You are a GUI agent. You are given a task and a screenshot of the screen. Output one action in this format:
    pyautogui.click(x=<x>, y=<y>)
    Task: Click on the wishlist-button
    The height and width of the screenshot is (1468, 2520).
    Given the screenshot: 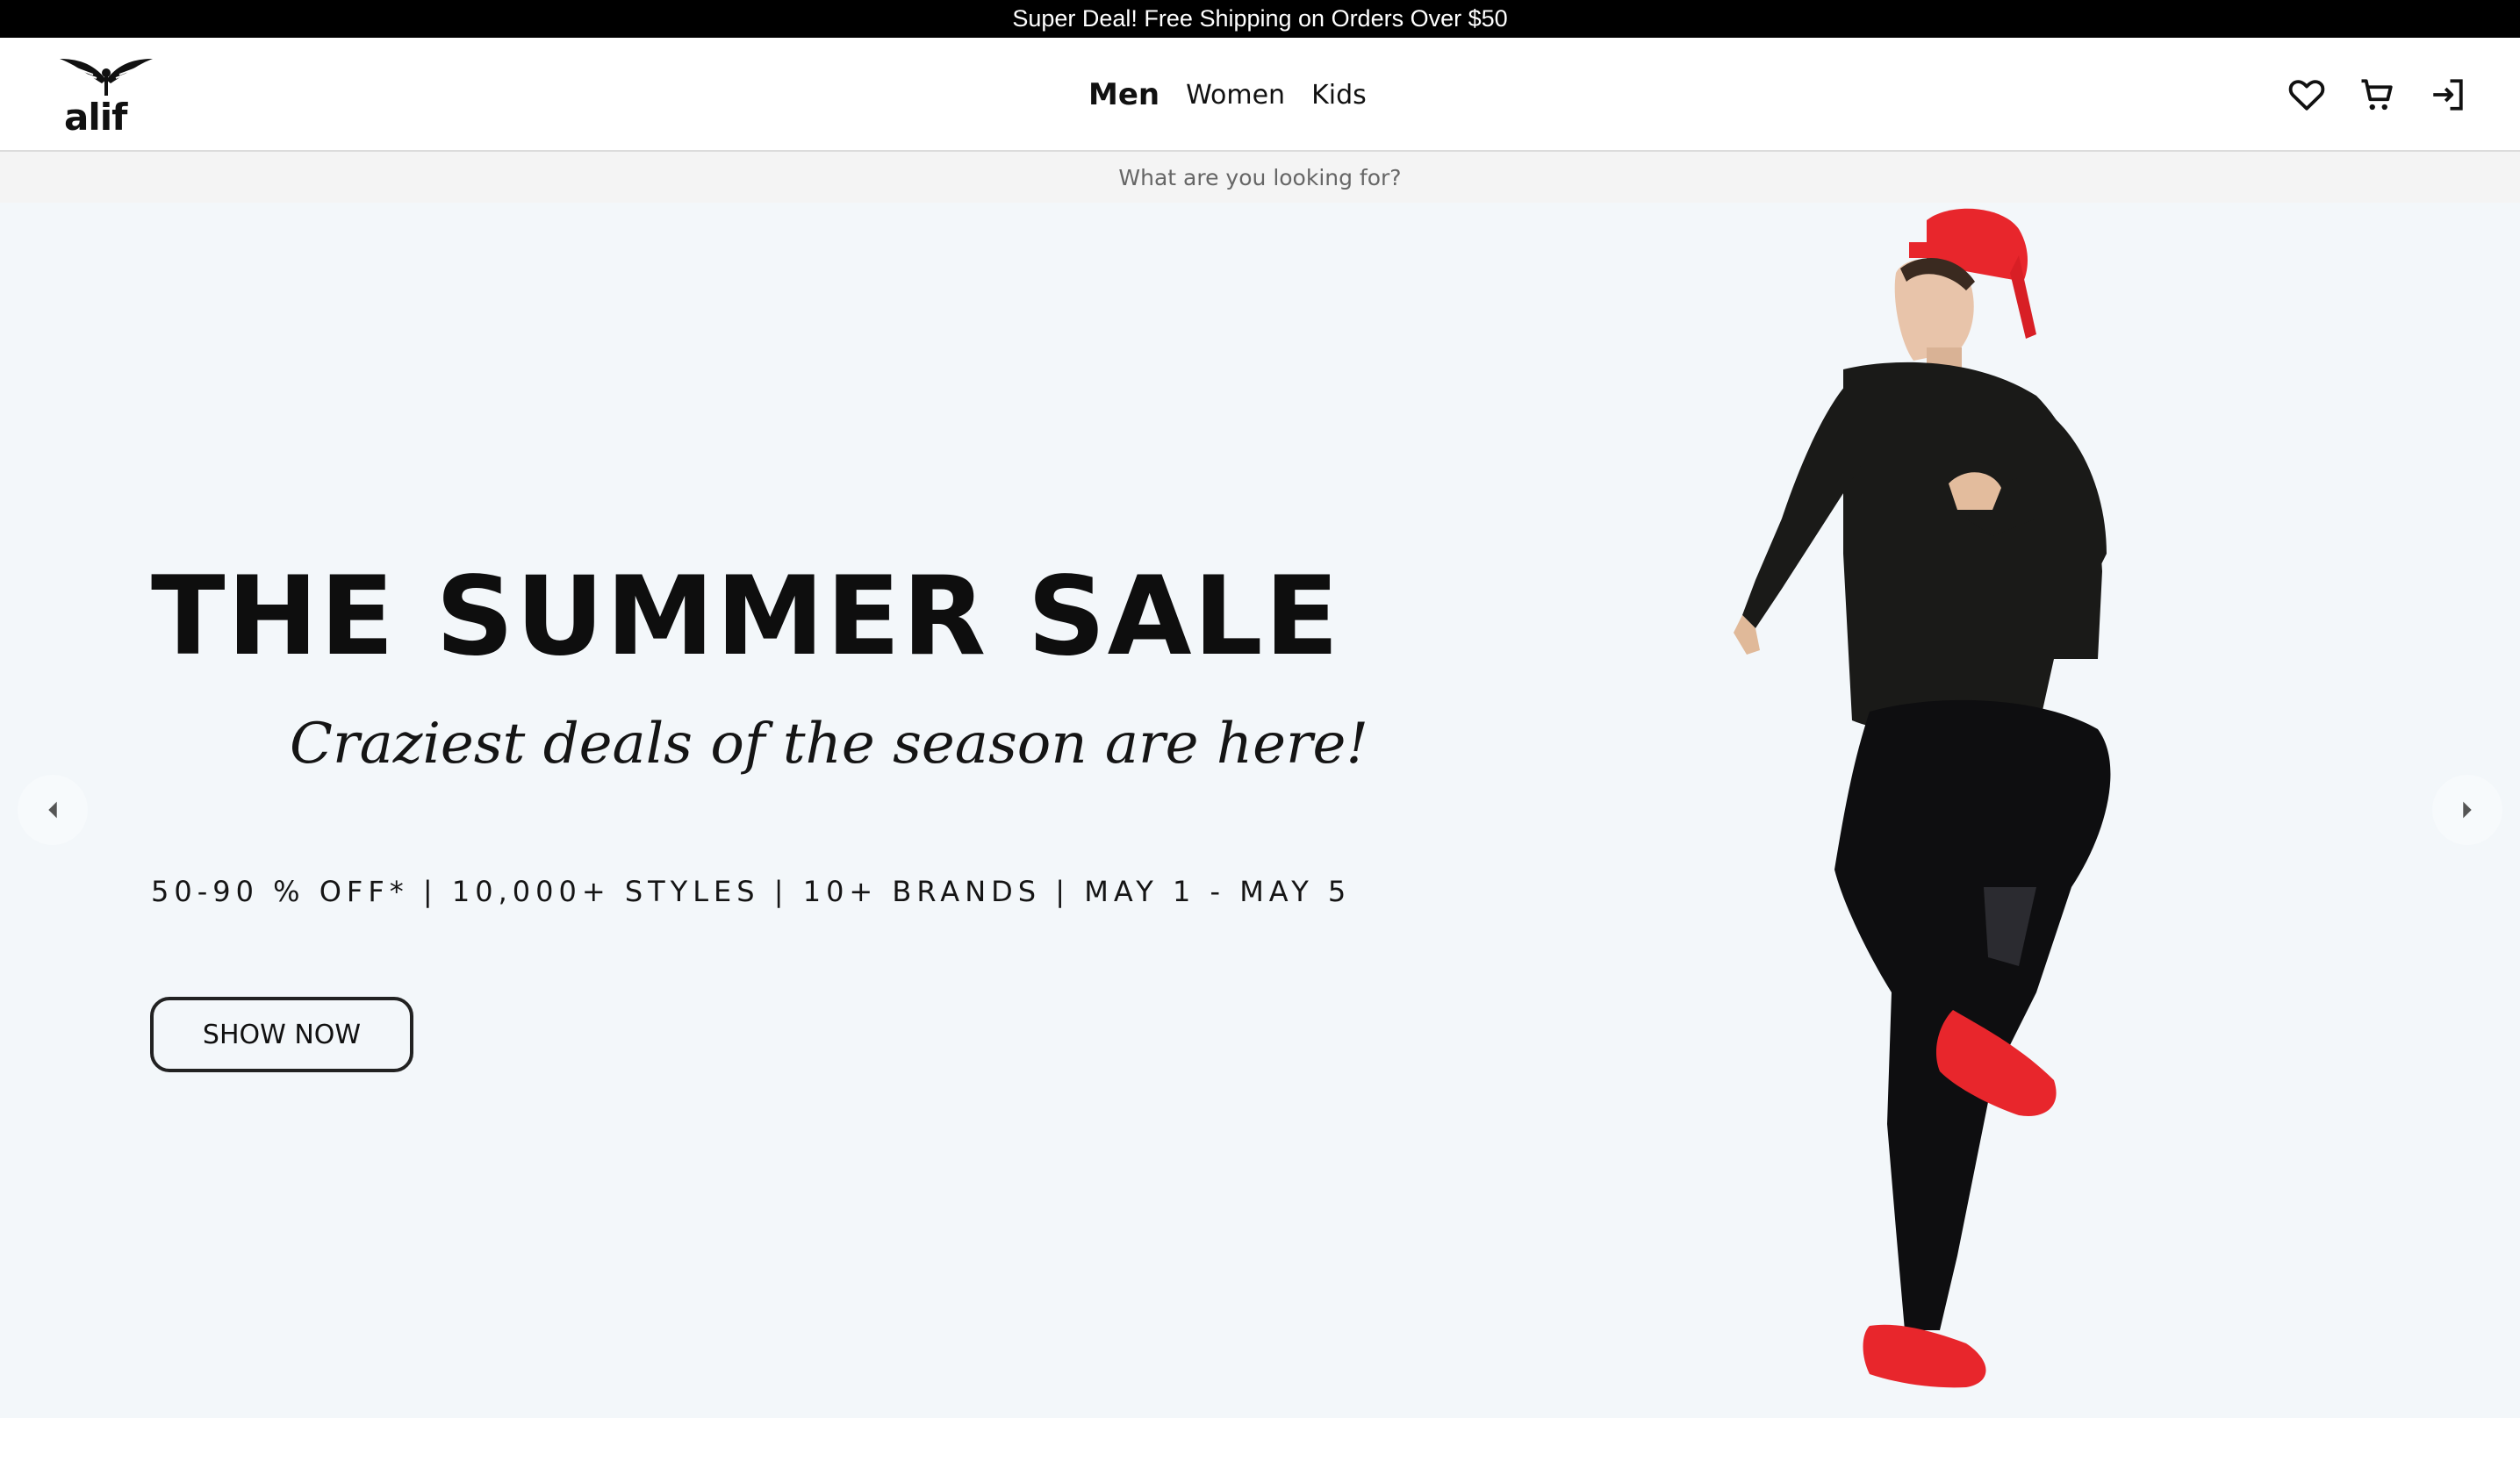 What is the action you would take?
    pyautogui.click(x=2307, y=95)
    